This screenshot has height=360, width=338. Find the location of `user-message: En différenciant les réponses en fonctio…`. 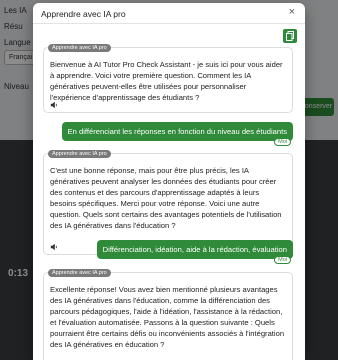

user-message: En différenciant les réponses en fonctio… is located at coordinates (177, 134).